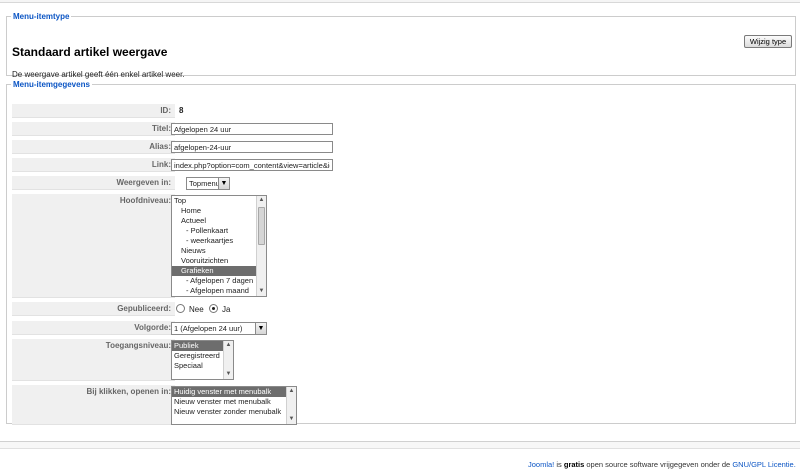 This screenshot has width=800, height=470. Describe the element at coordinates (93, 405) in the screenshot. I see `on-click-label: Bij klikken, openen in:` at that location.